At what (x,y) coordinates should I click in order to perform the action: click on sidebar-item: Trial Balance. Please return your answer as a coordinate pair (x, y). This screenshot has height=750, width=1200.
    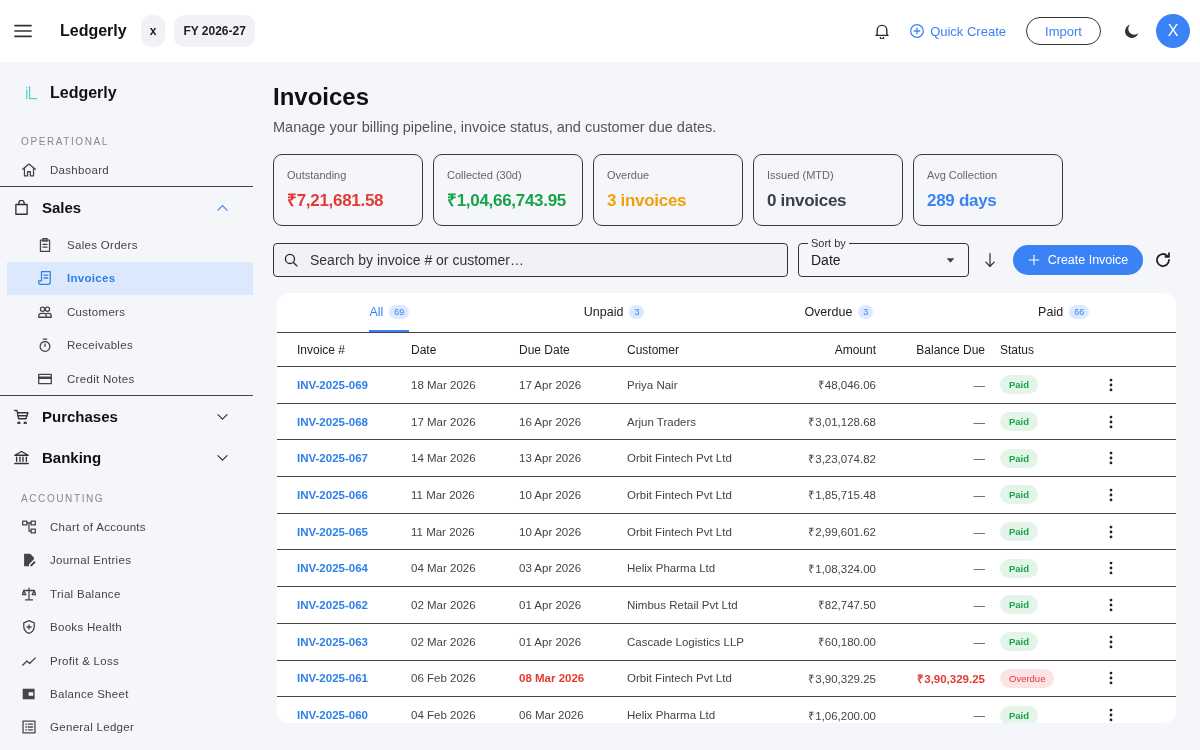
    Looking at the image, I should click on (126, 594).